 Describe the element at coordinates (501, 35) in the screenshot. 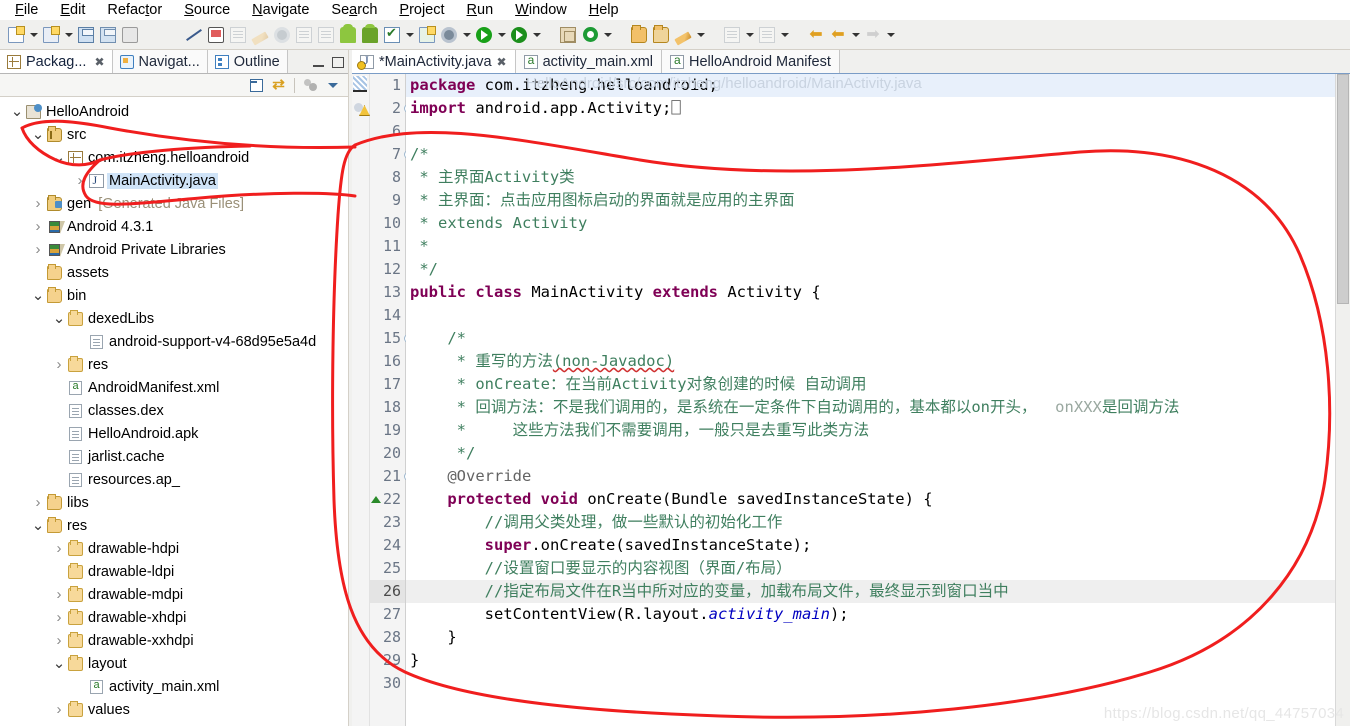

I see `run-dropdown-arrow` at that location.